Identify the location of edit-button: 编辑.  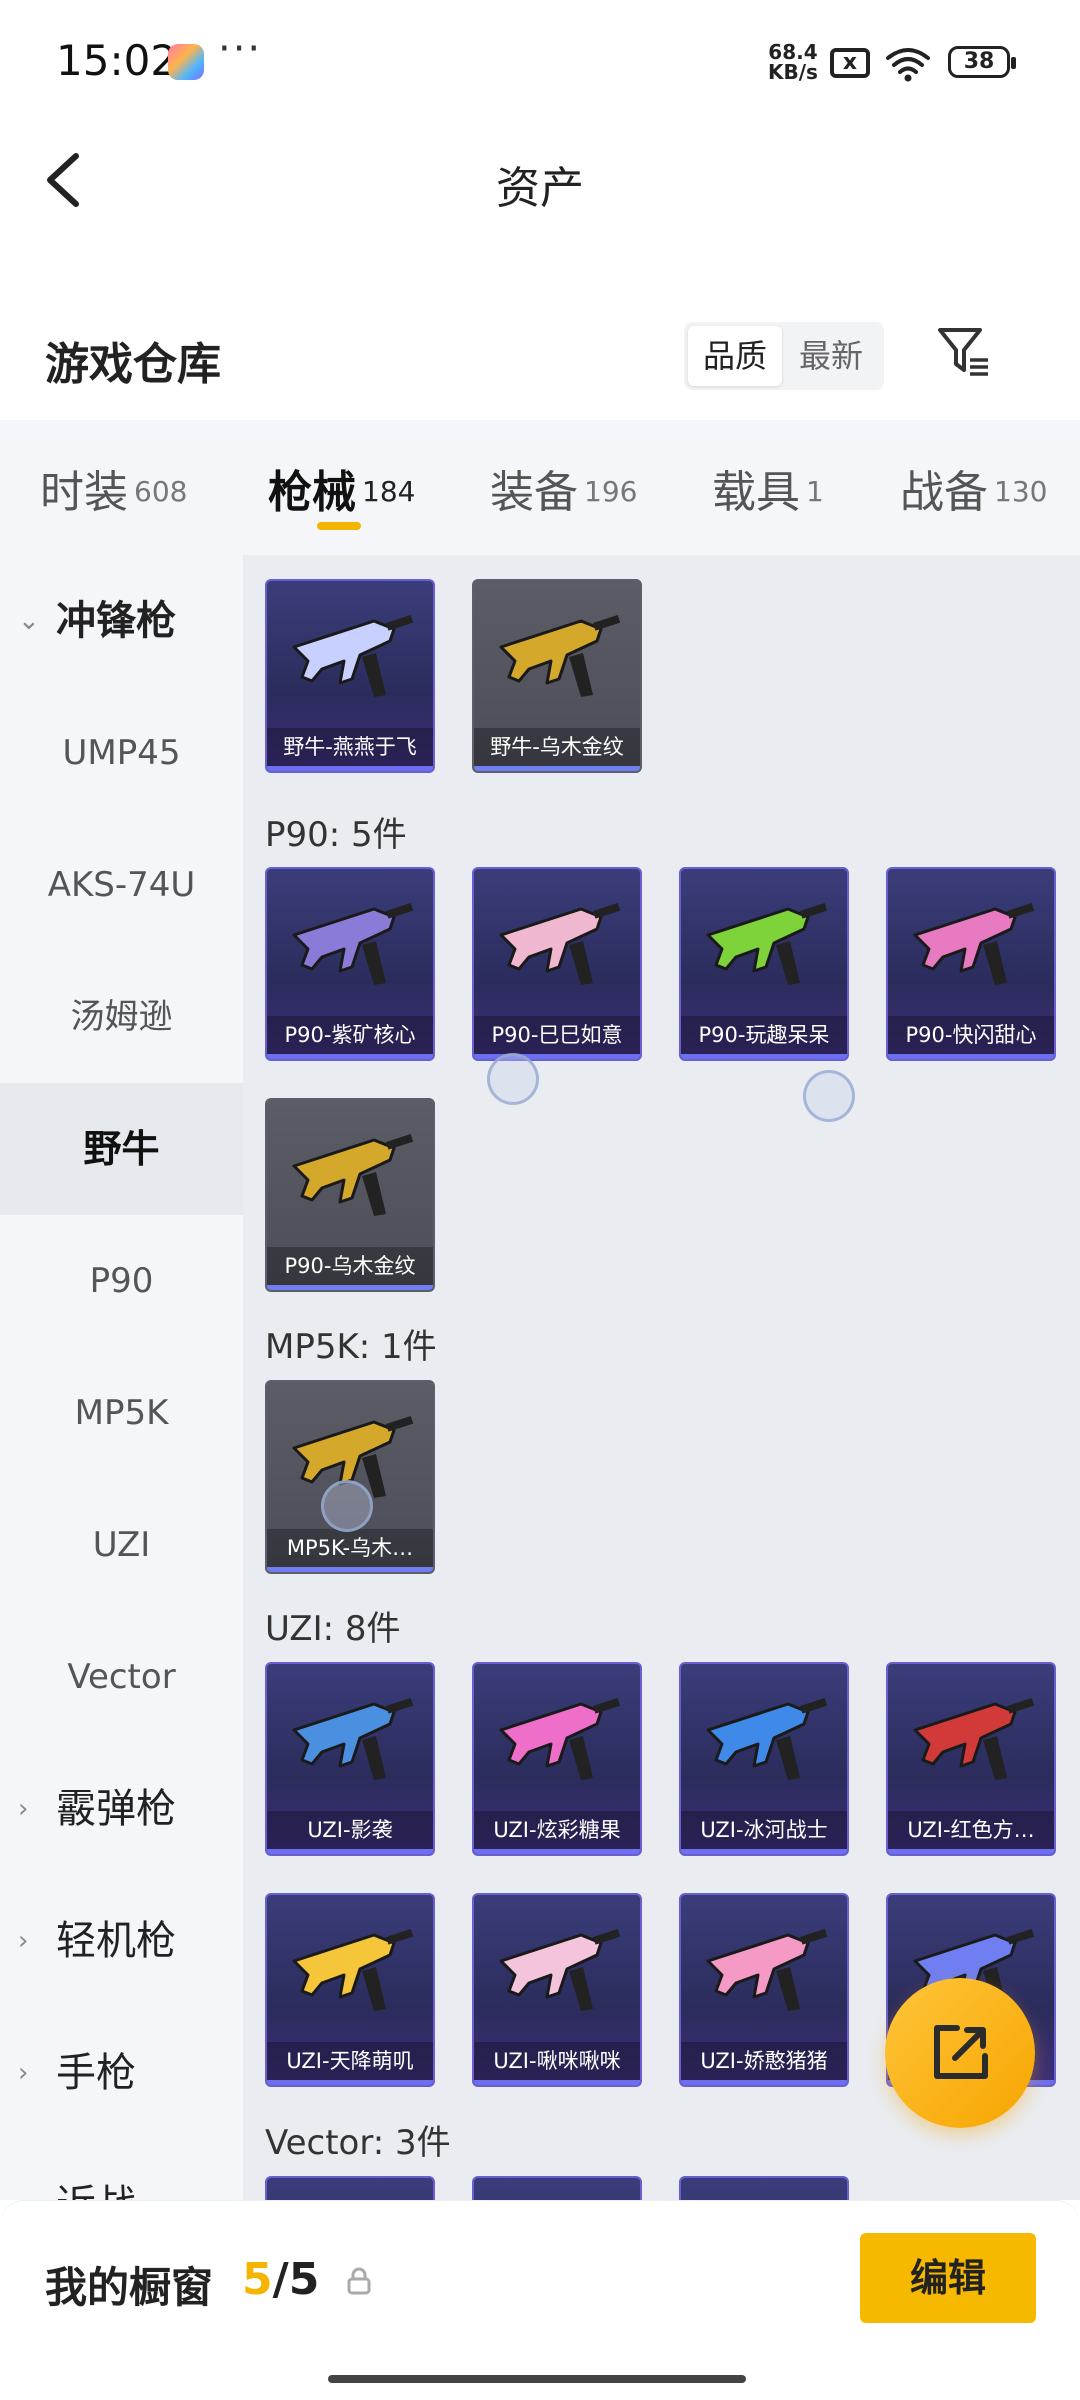
(948, 2278).